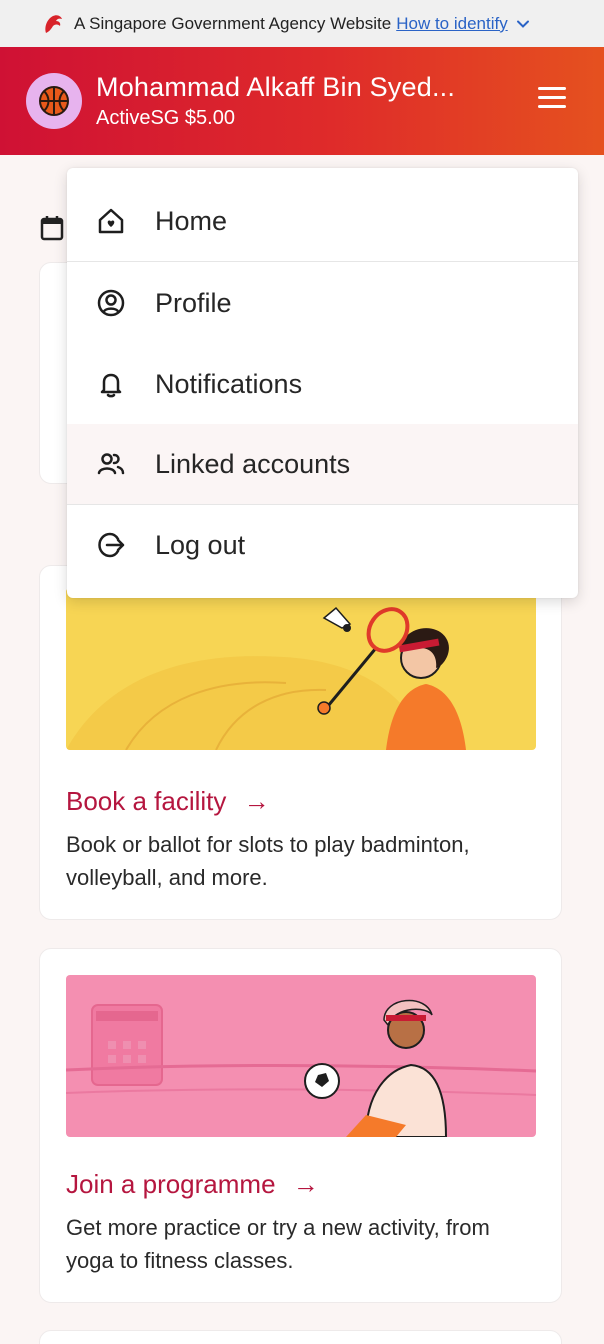  What do you see at coordinates (322, 545) in the screenshot?
I see `menu-item-logout: Log out` at bounding box center [322, 545].